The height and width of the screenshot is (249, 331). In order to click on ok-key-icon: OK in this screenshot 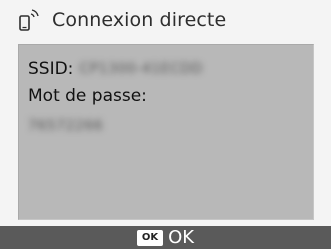, I will do `click(150, 237)`.